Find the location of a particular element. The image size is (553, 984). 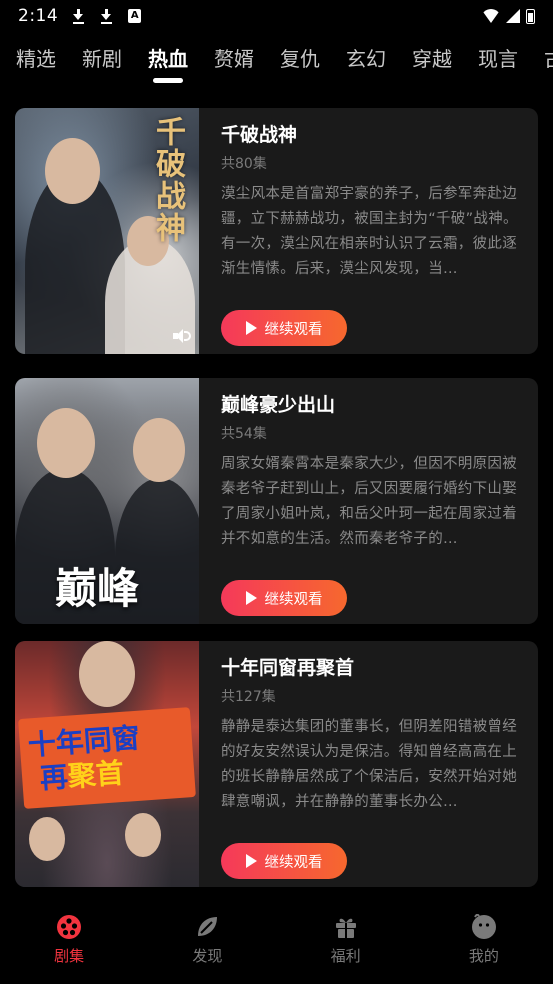

nav-item-fuli: 福利 is located at coordinates (346, 942).